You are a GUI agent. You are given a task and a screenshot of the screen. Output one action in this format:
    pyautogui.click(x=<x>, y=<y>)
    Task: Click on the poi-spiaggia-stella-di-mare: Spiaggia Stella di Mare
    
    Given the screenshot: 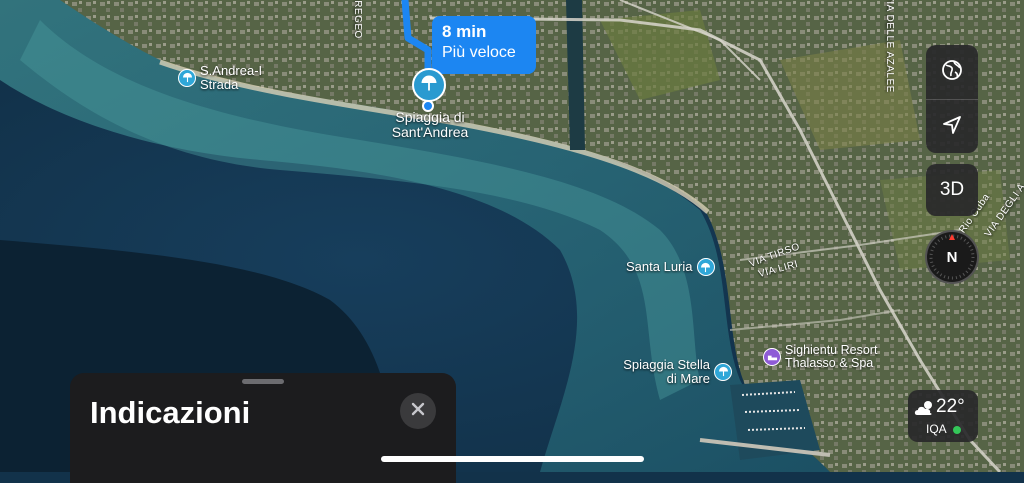 What is the action you would take?
    pyautogui.click(x=677, y=371)
    